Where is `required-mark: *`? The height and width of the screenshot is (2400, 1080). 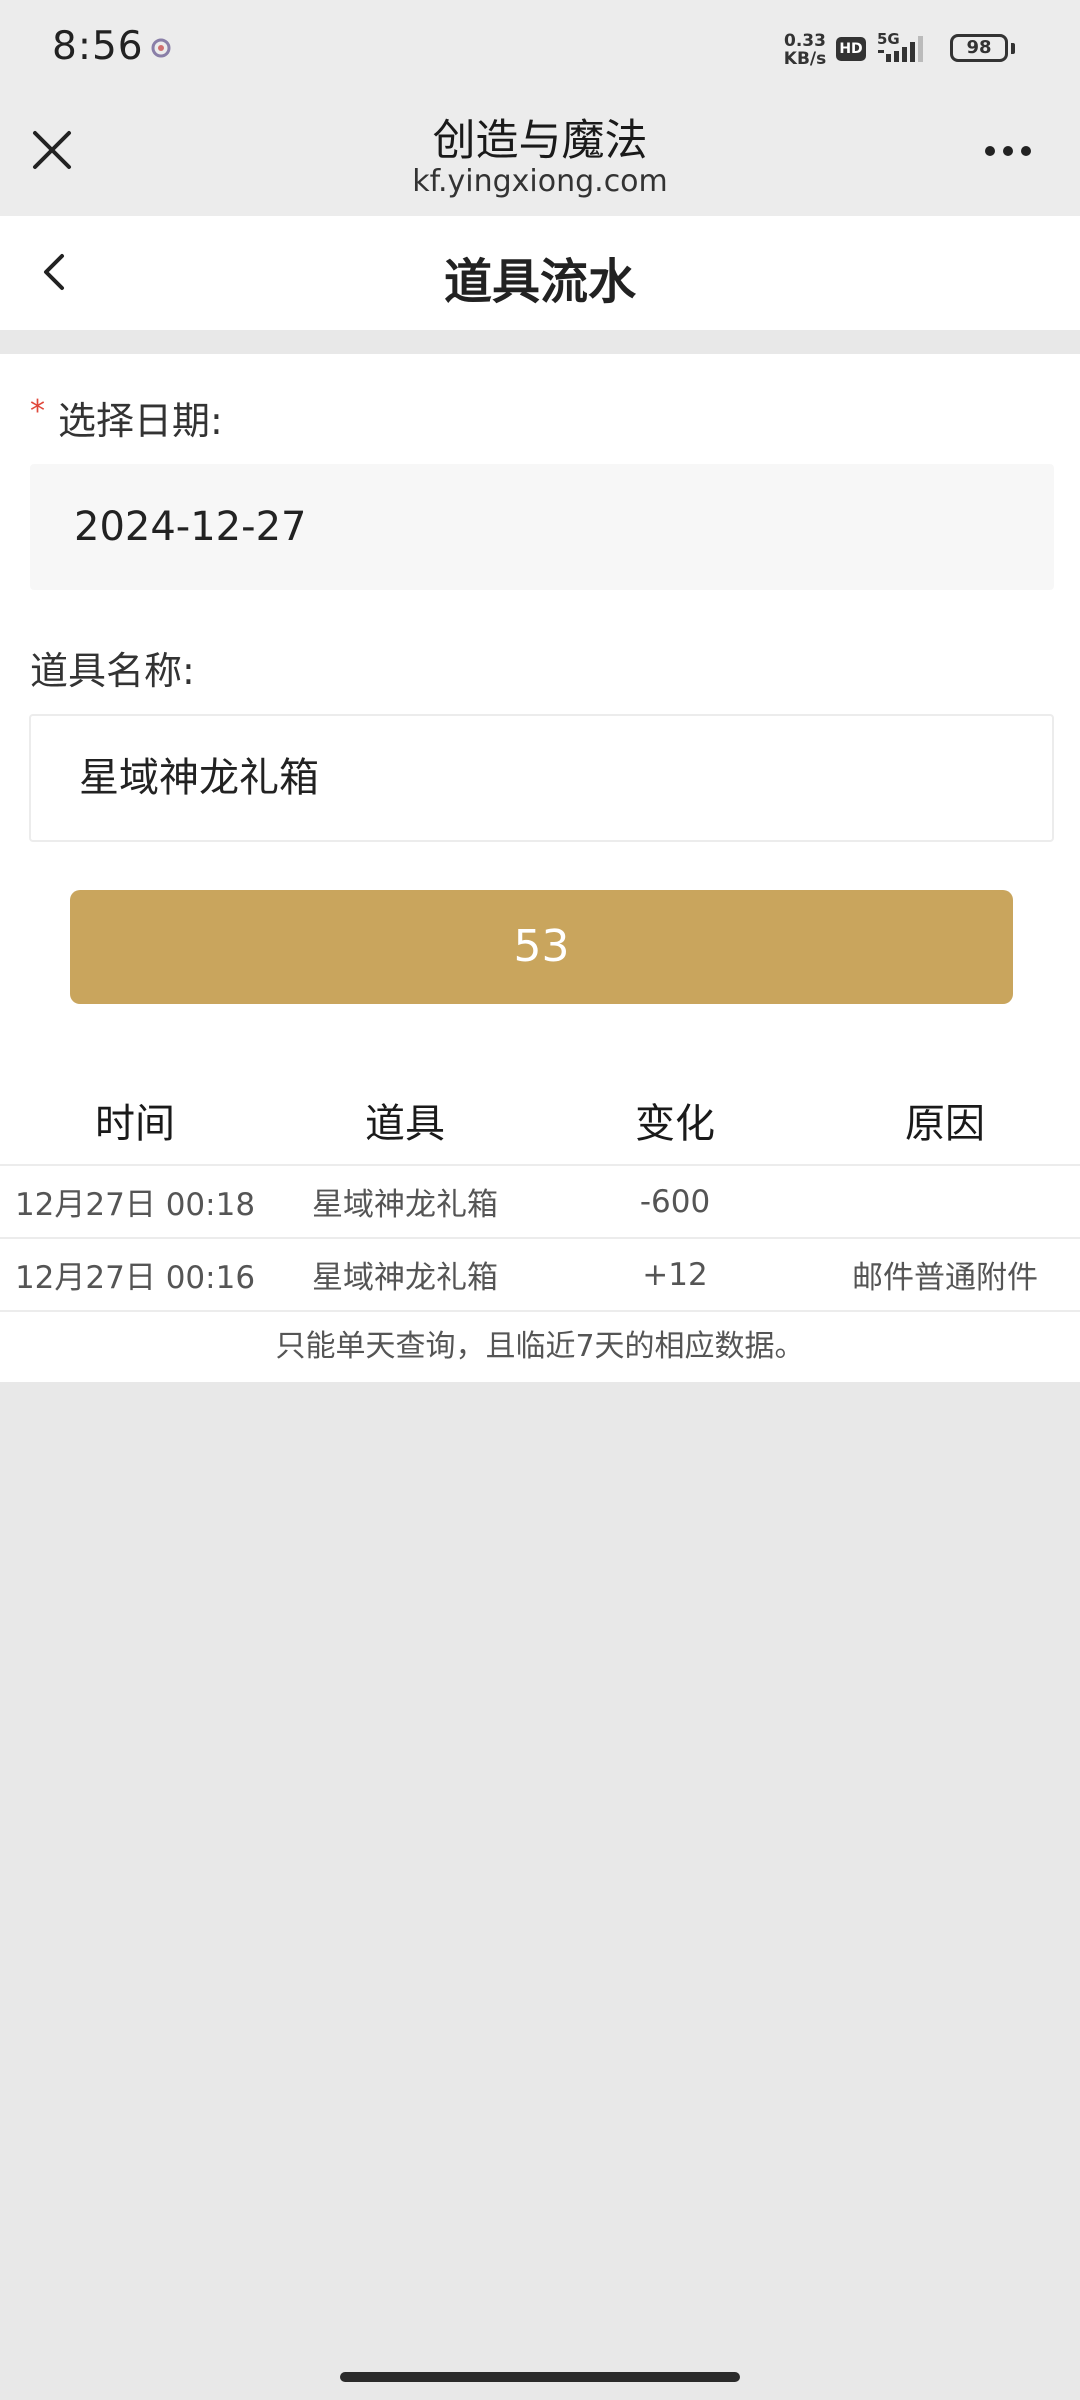 required-mark: * is located at coordinates (37, 411).